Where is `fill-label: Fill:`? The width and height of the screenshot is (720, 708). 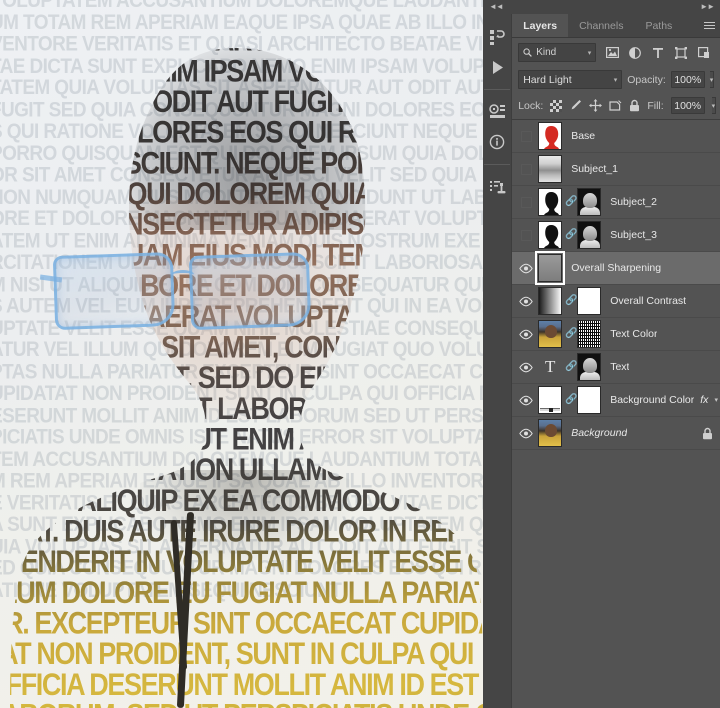 fill-label: Fill: is located at coordinates (655, 105).